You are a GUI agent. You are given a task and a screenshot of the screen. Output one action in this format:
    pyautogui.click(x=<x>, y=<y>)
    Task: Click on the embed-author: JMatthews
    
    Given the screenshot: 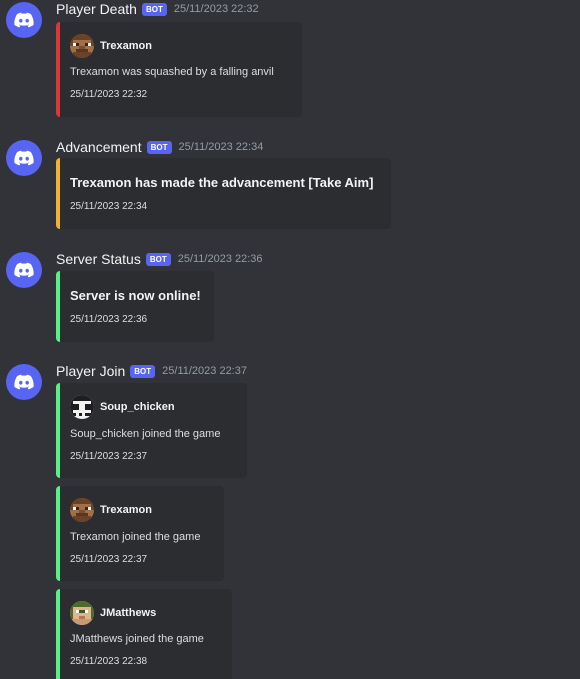 What is the action you would take?
    pyautogui.click(x=113, y=613)
    